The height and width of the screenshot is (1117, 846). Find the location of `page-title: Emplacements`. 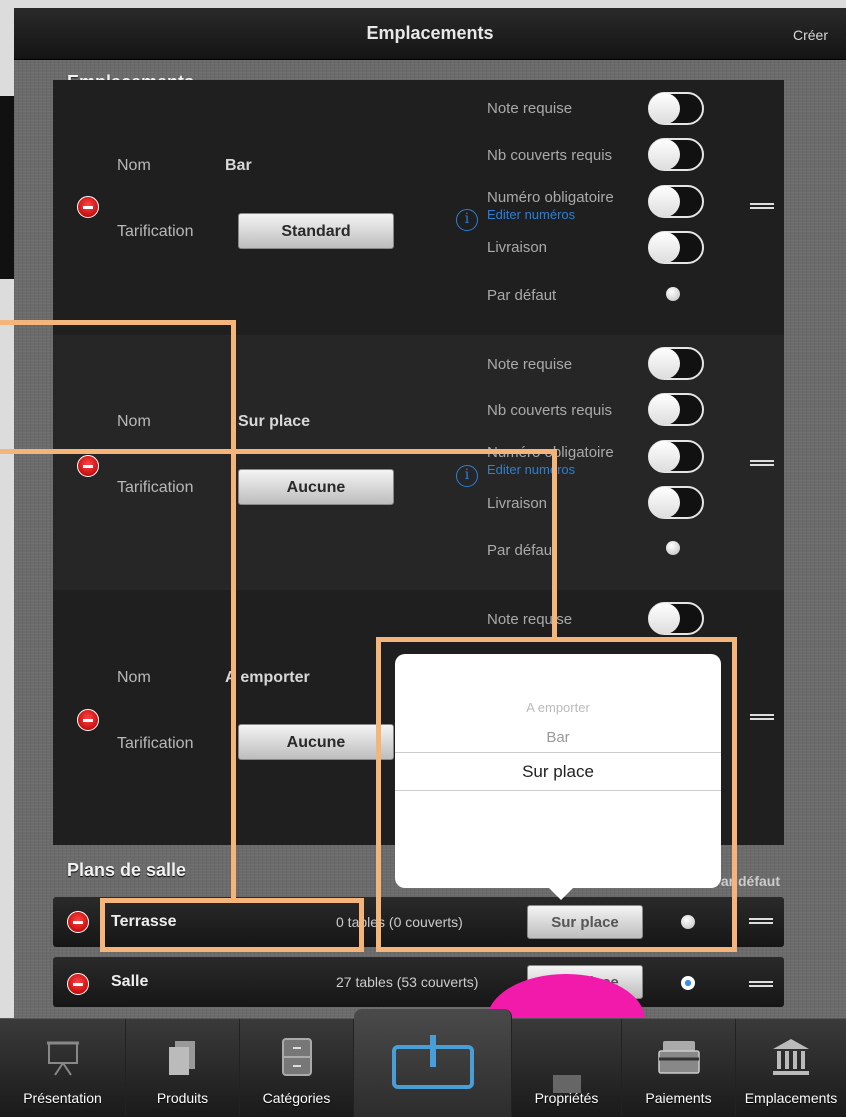

page-title: Emplacements is located at coordinates (430, 33).